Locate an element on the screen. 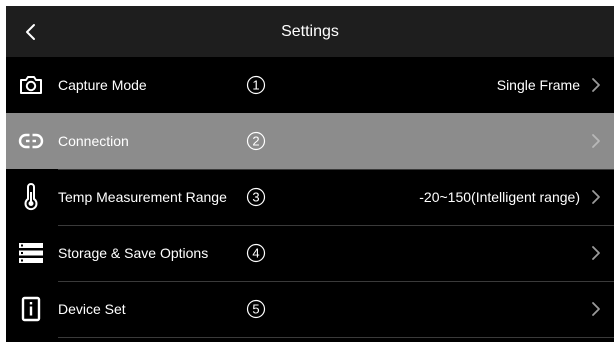  svg-text: 1 is located at coordinates (255, 85).